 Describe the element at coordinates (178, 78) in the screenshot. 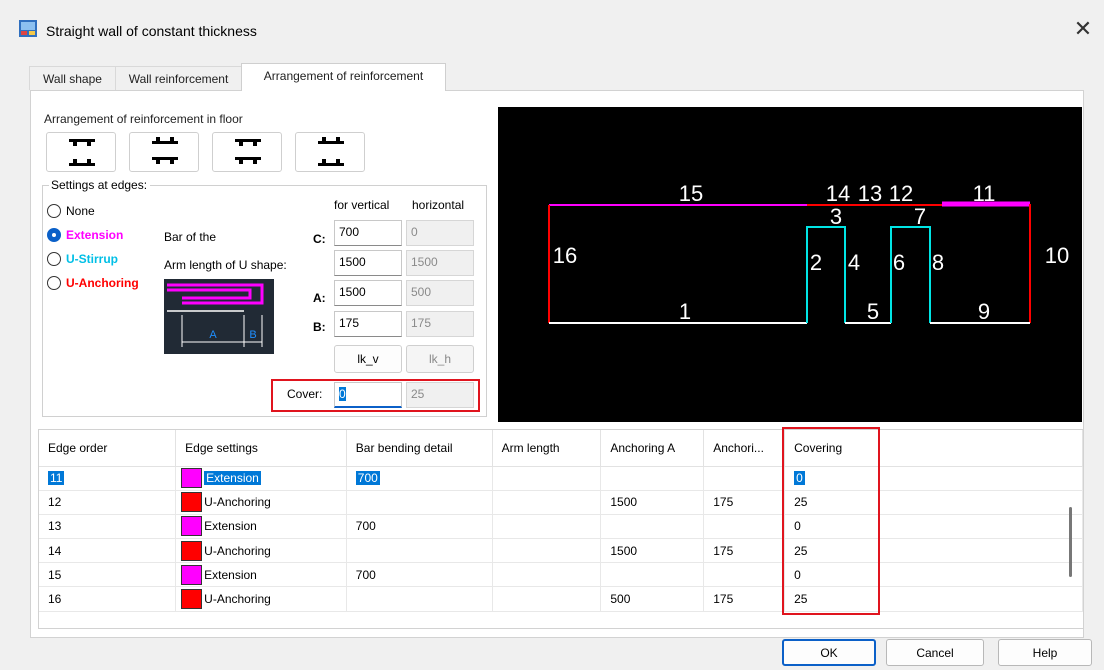

I see `tab-wall-reinforcement: Wall reinforcement` at that location.